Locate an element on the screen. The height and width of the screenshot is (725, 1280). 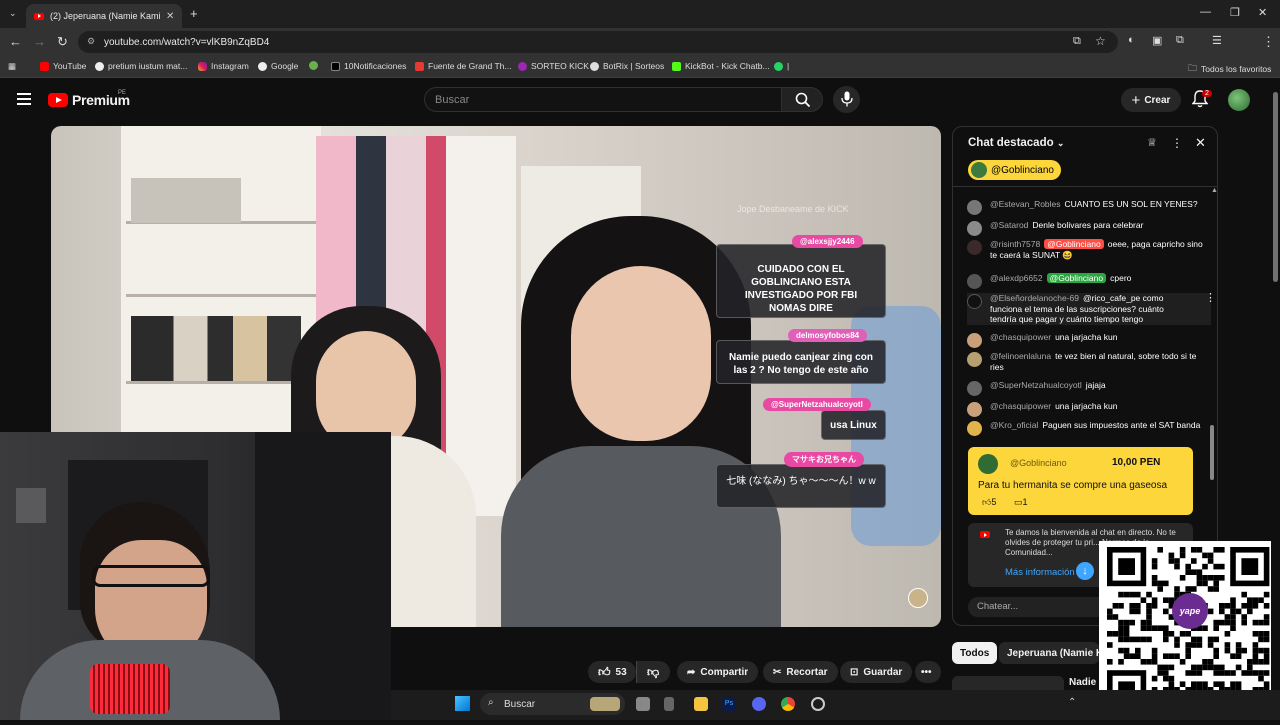
bookmark-x: 10Notificaciones is located at coordinates (368, 66).